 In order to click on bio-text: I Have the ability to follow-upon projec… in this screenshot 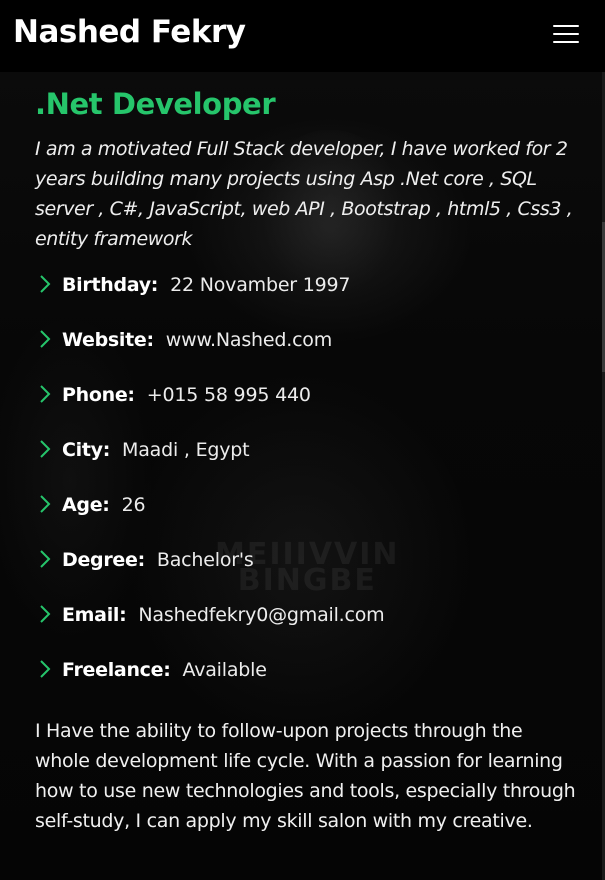, I will do `click(305, 776)`.